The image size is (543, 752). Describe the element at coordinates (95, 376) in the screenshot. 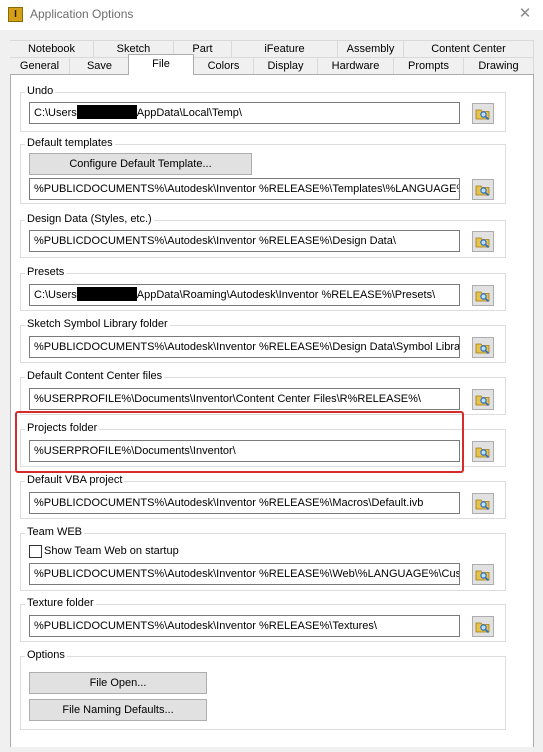

I see `content-center-label: Default Content Center files` at that location.